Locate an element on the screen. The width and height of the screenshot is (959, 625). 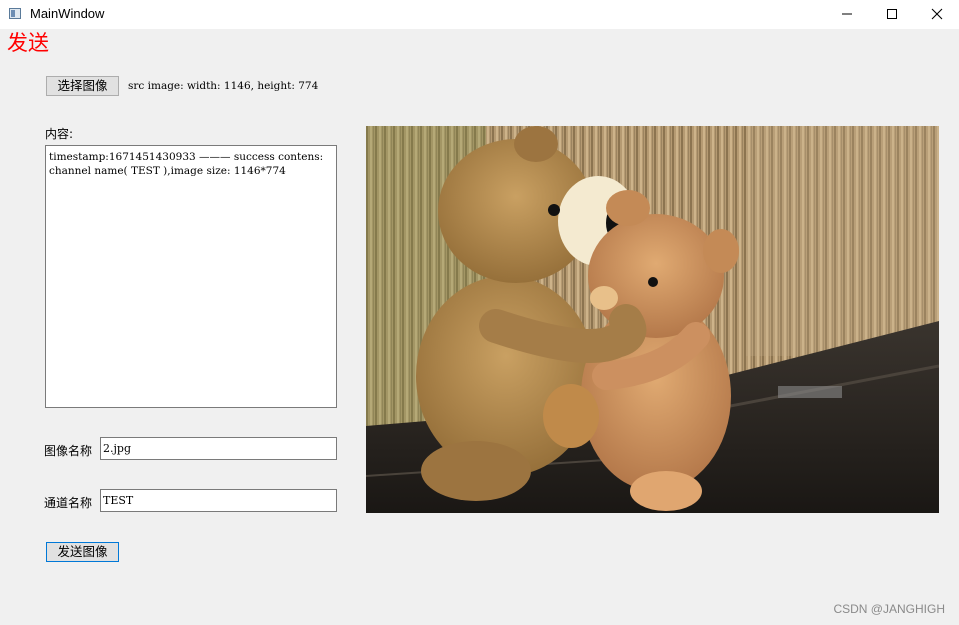
maximize-icon is located at coordinates (892, 14).